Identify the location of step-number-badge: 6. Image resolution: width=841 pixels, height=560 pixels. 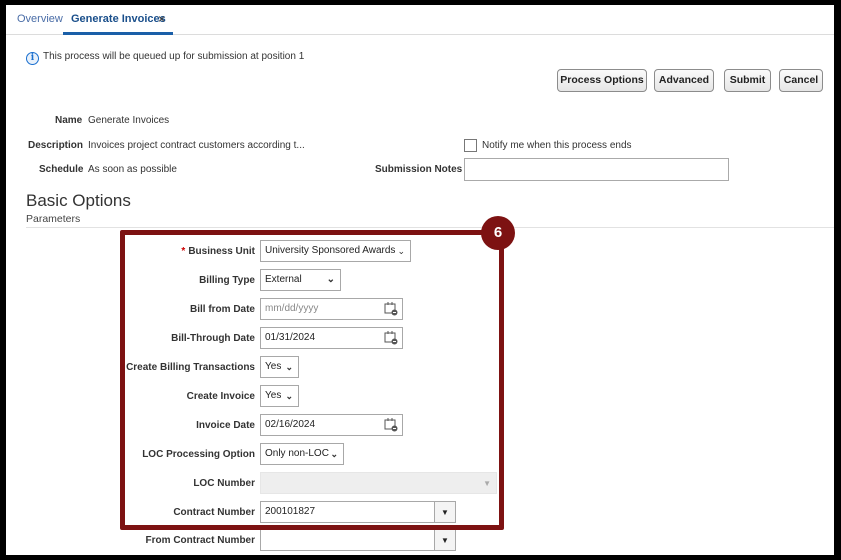
(498, 233).